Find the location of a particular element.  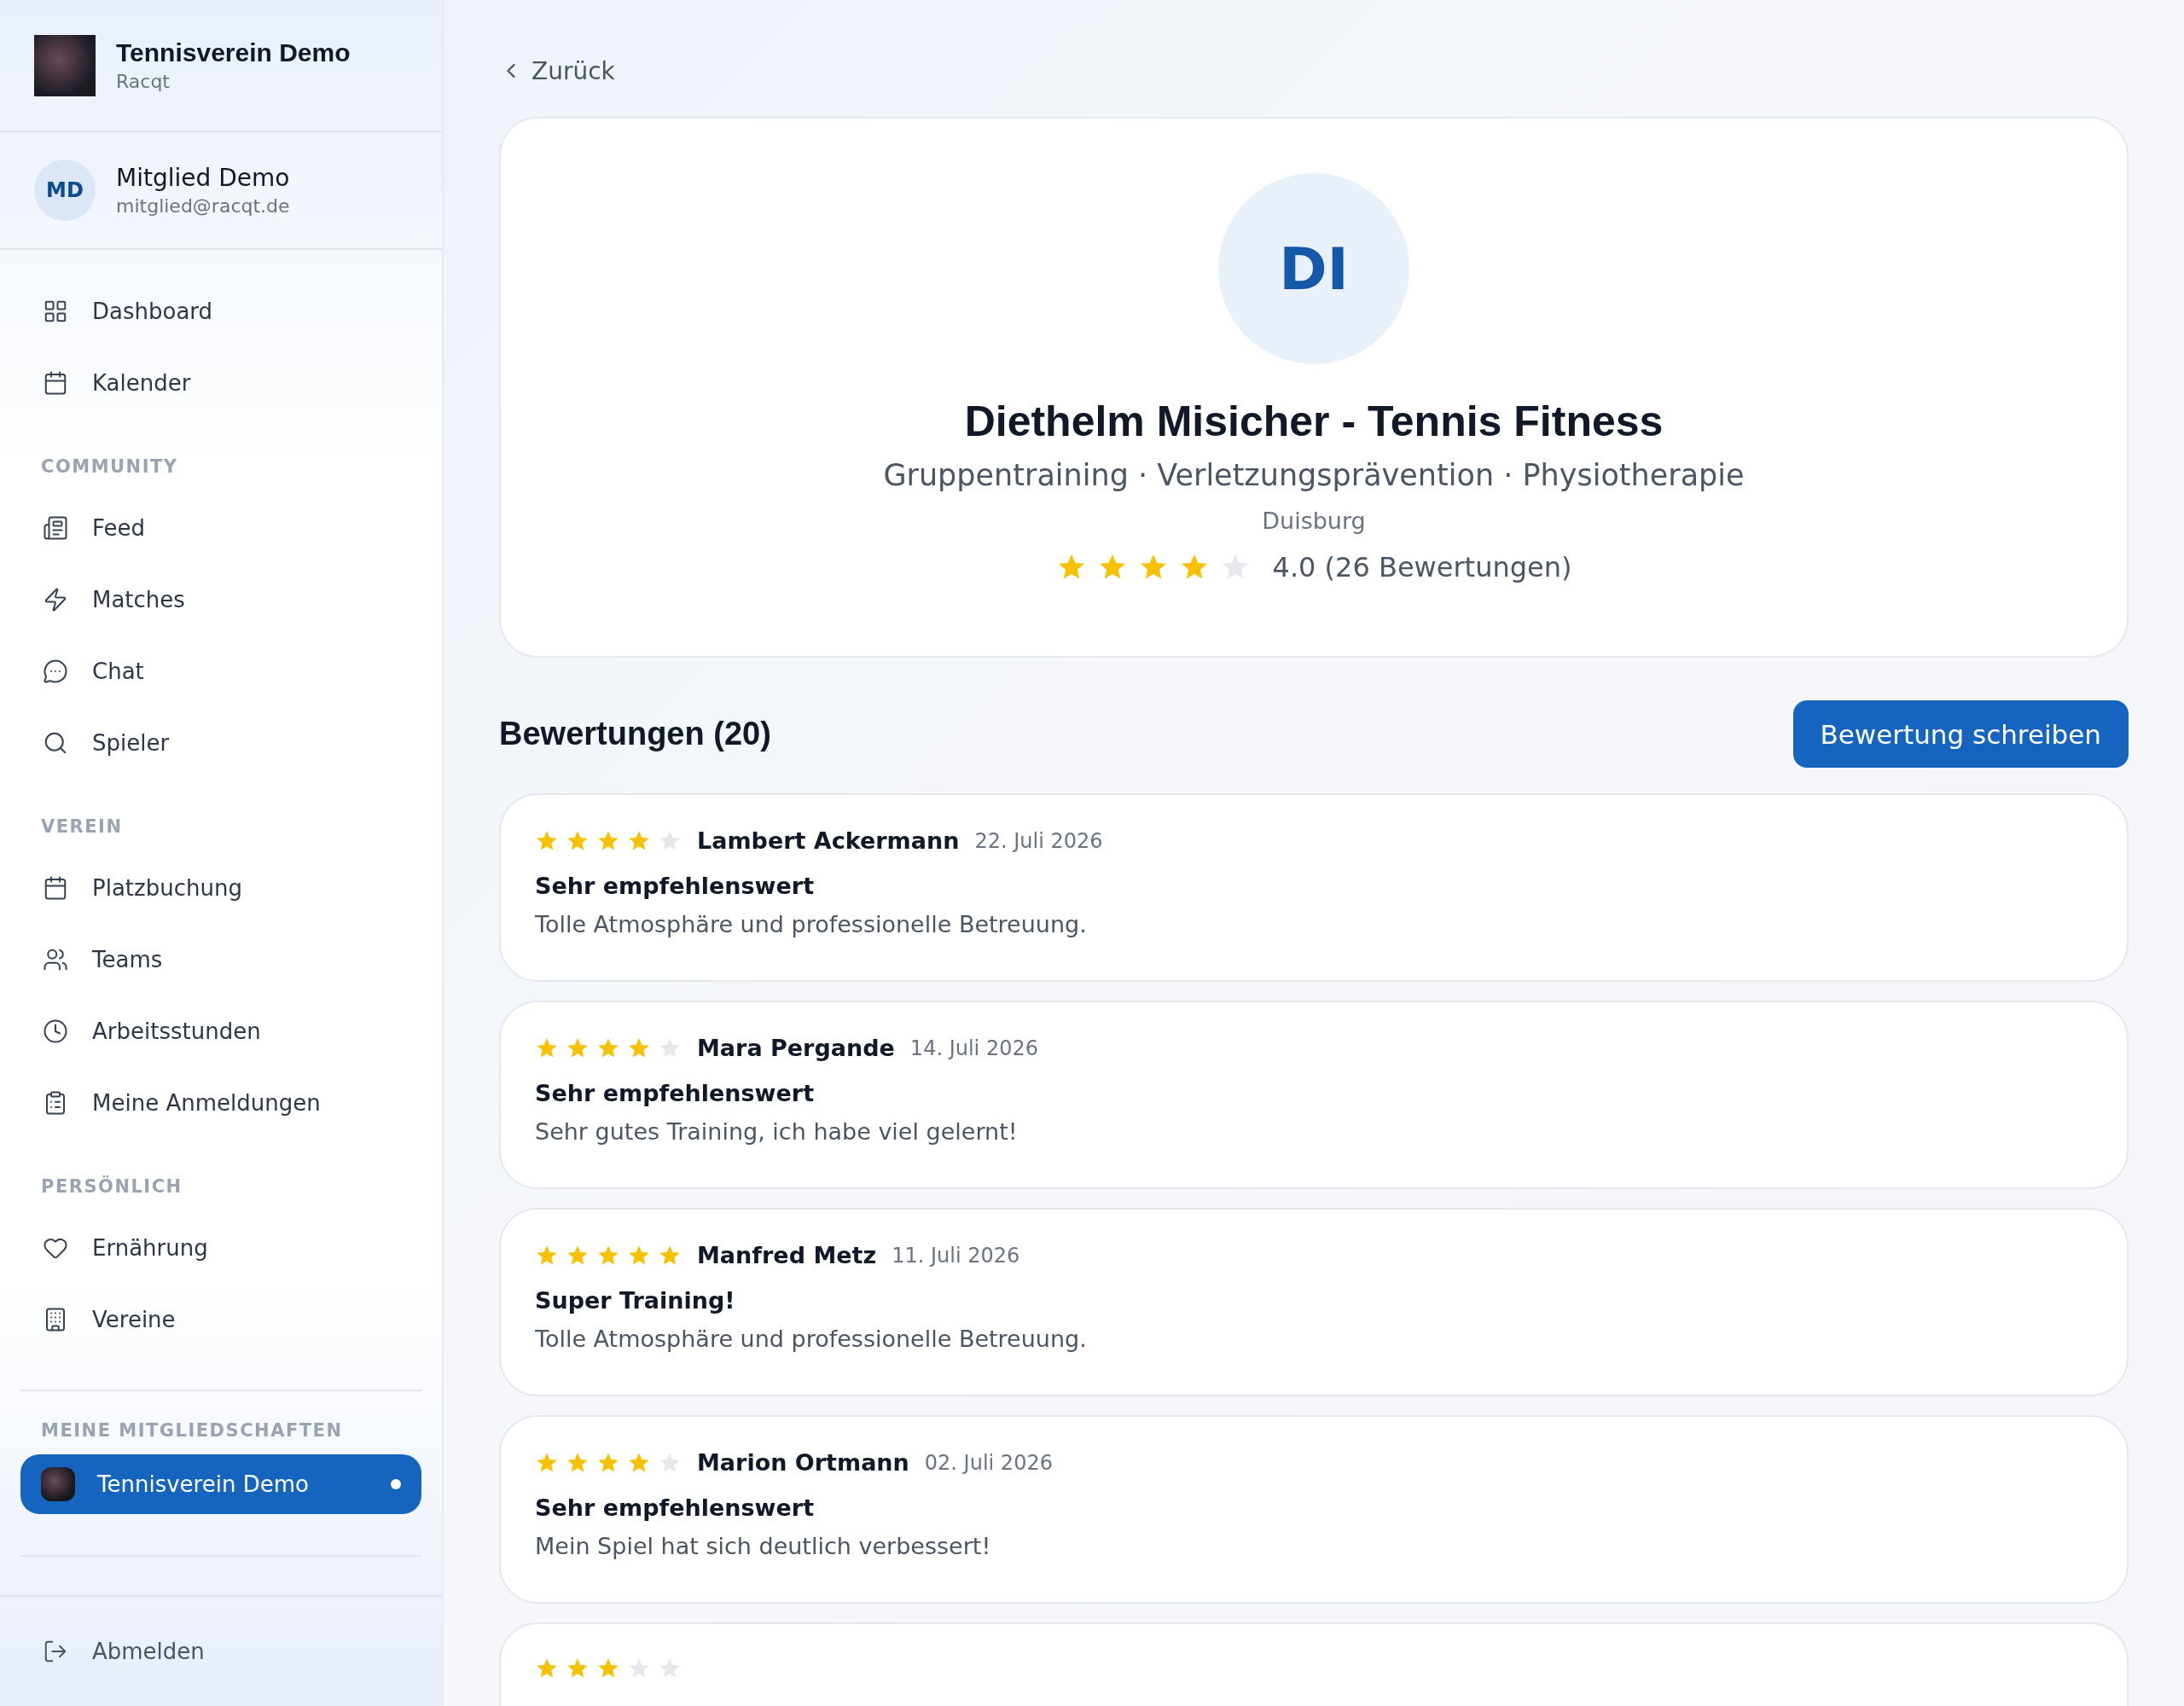

user-name: Mitglied Demo is located at coordinates (203, 178).